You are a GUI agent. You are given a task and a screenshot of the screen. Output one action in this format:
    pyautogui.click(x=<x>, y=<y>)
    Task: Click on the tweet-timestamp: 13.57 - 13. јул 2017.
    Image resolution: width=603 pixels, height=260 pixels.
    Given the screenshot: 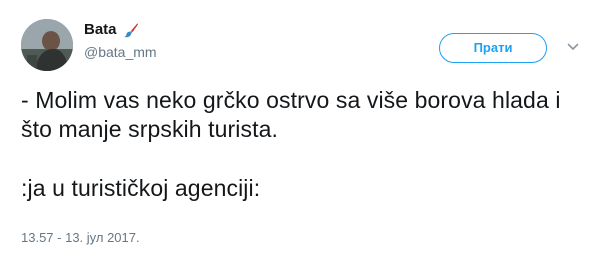 What is the action you would take?
    pyautogui.click(x=80, y=238)
    